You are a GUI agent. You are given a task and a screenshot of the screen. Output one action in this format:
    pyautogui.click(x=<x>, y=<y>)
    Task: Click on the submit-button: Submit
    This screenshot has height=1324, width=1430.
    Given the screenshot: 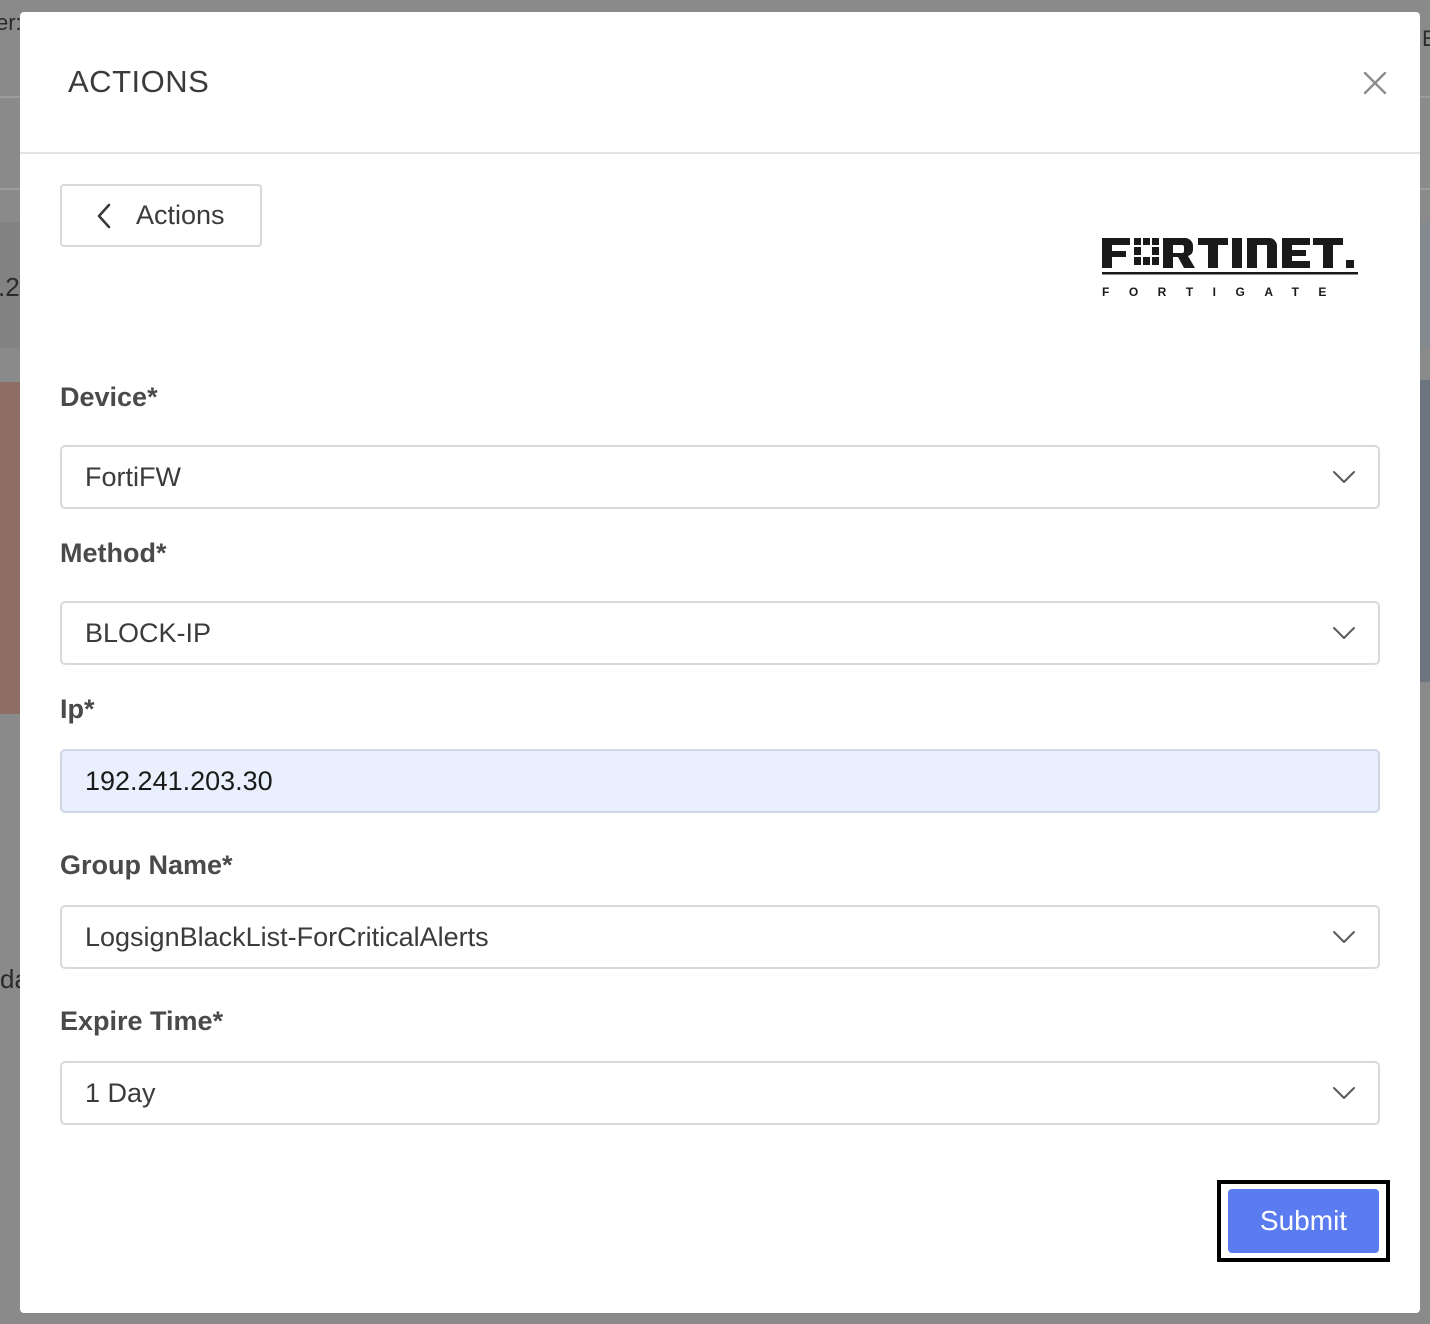 What is the action you would take?
    pyautogui.click(x=1303, y=1221)
    